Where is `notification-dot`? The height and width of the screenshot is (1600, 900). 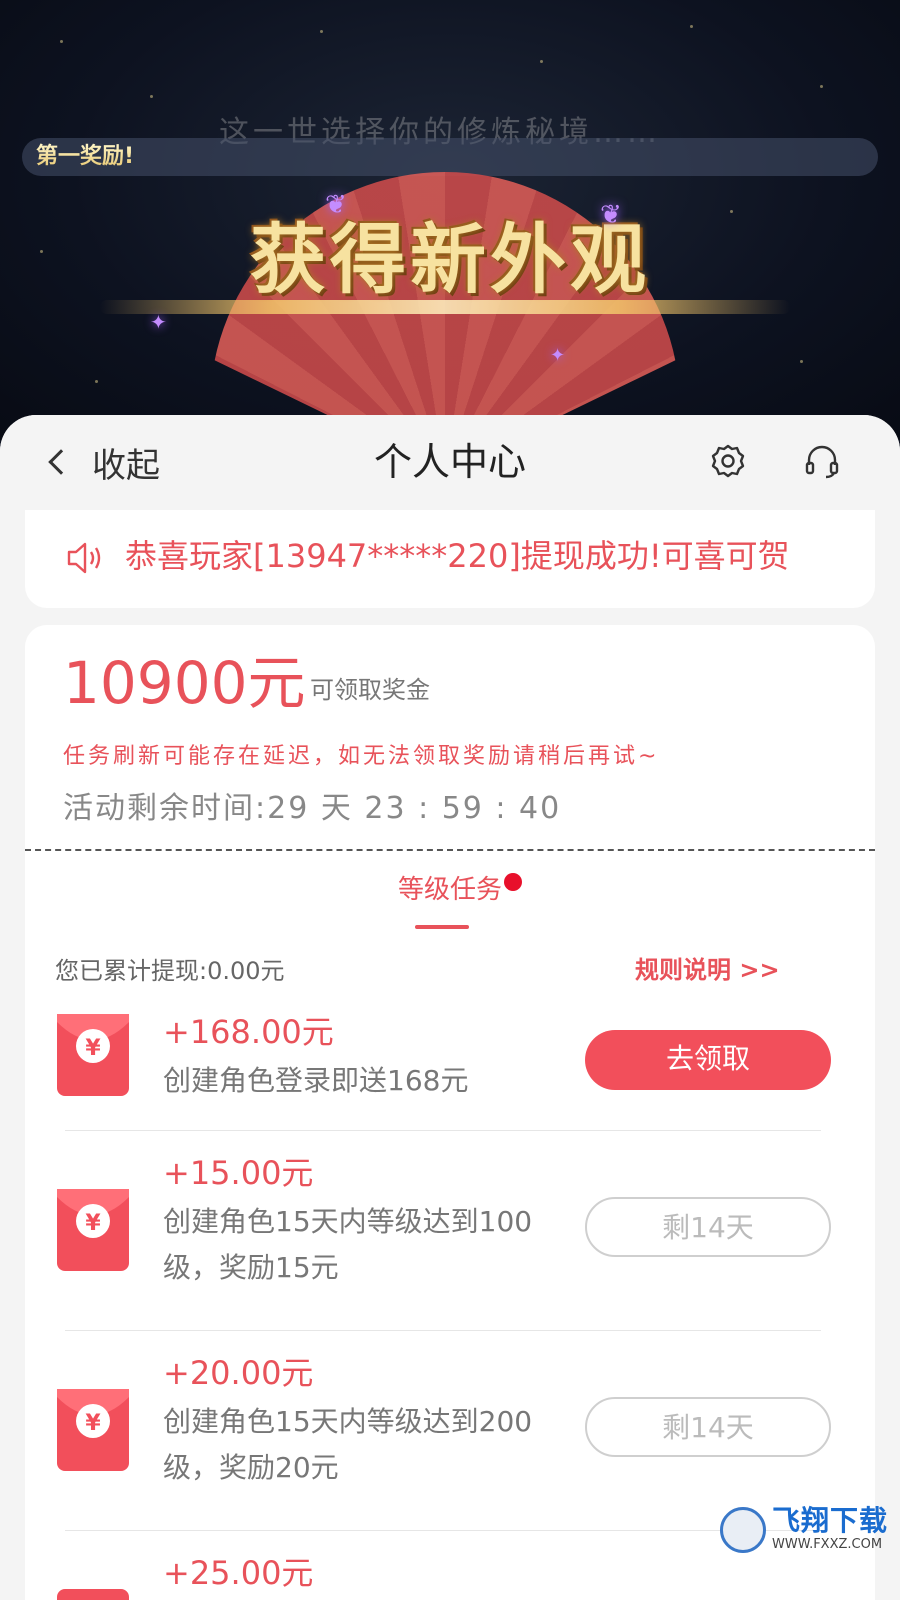
notification-dot is located at coordinates (513, 882).